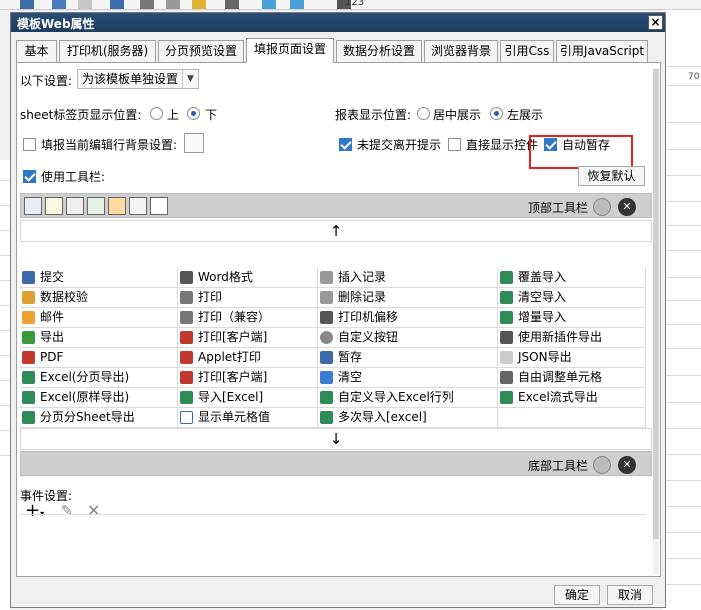 The height and width of the screenshot is (610, 701). What do you see at coordinates (99, 358) in the screenshot?
I see `grid-item-pdf: PDF` at bounding box center [99, 358].